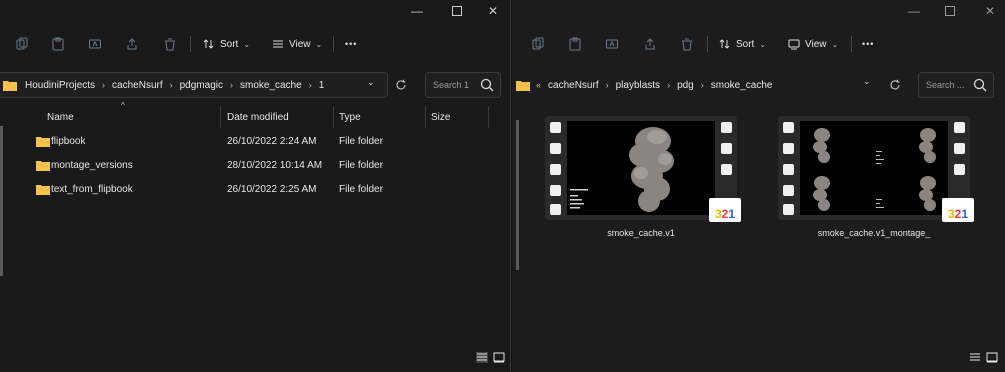 This screenshot has width=1005, height=372. What do you see at coordinates (60, 85) in the screenshot?
I see `breadcrumb-item: HoudiniProjects` at bounding box center [60, 85].